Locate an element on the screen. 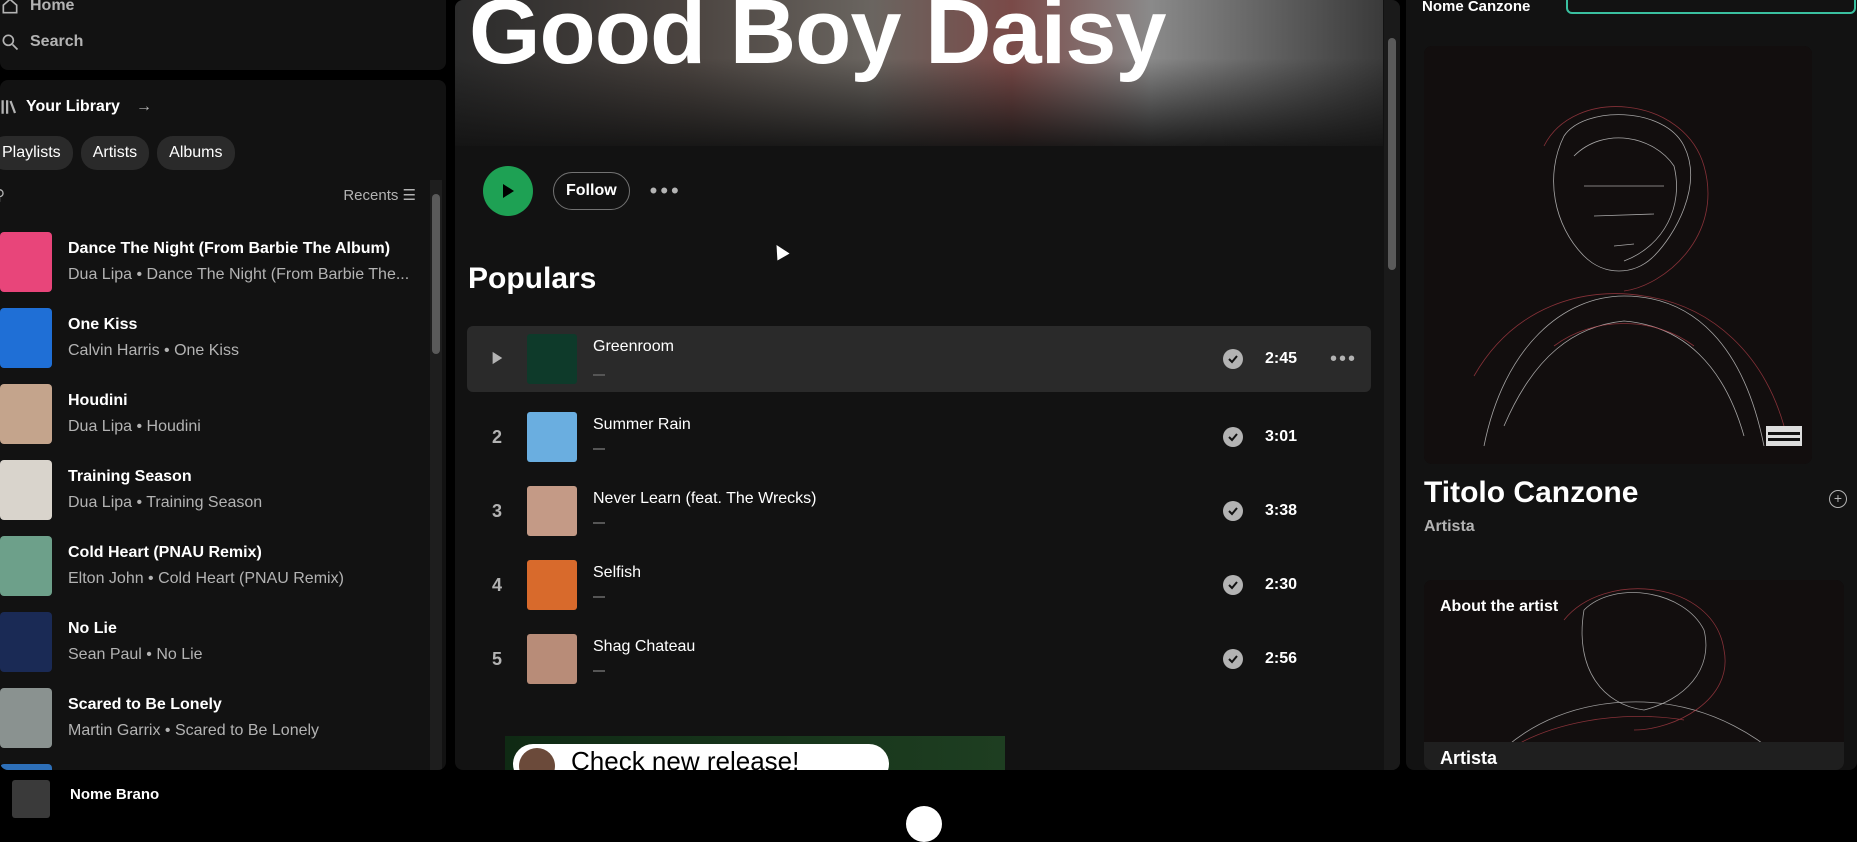 Image resolution: width=1857 pixels, height=842 pixels. about-artist-label: About the artist is located at coordinates (1499, 606).